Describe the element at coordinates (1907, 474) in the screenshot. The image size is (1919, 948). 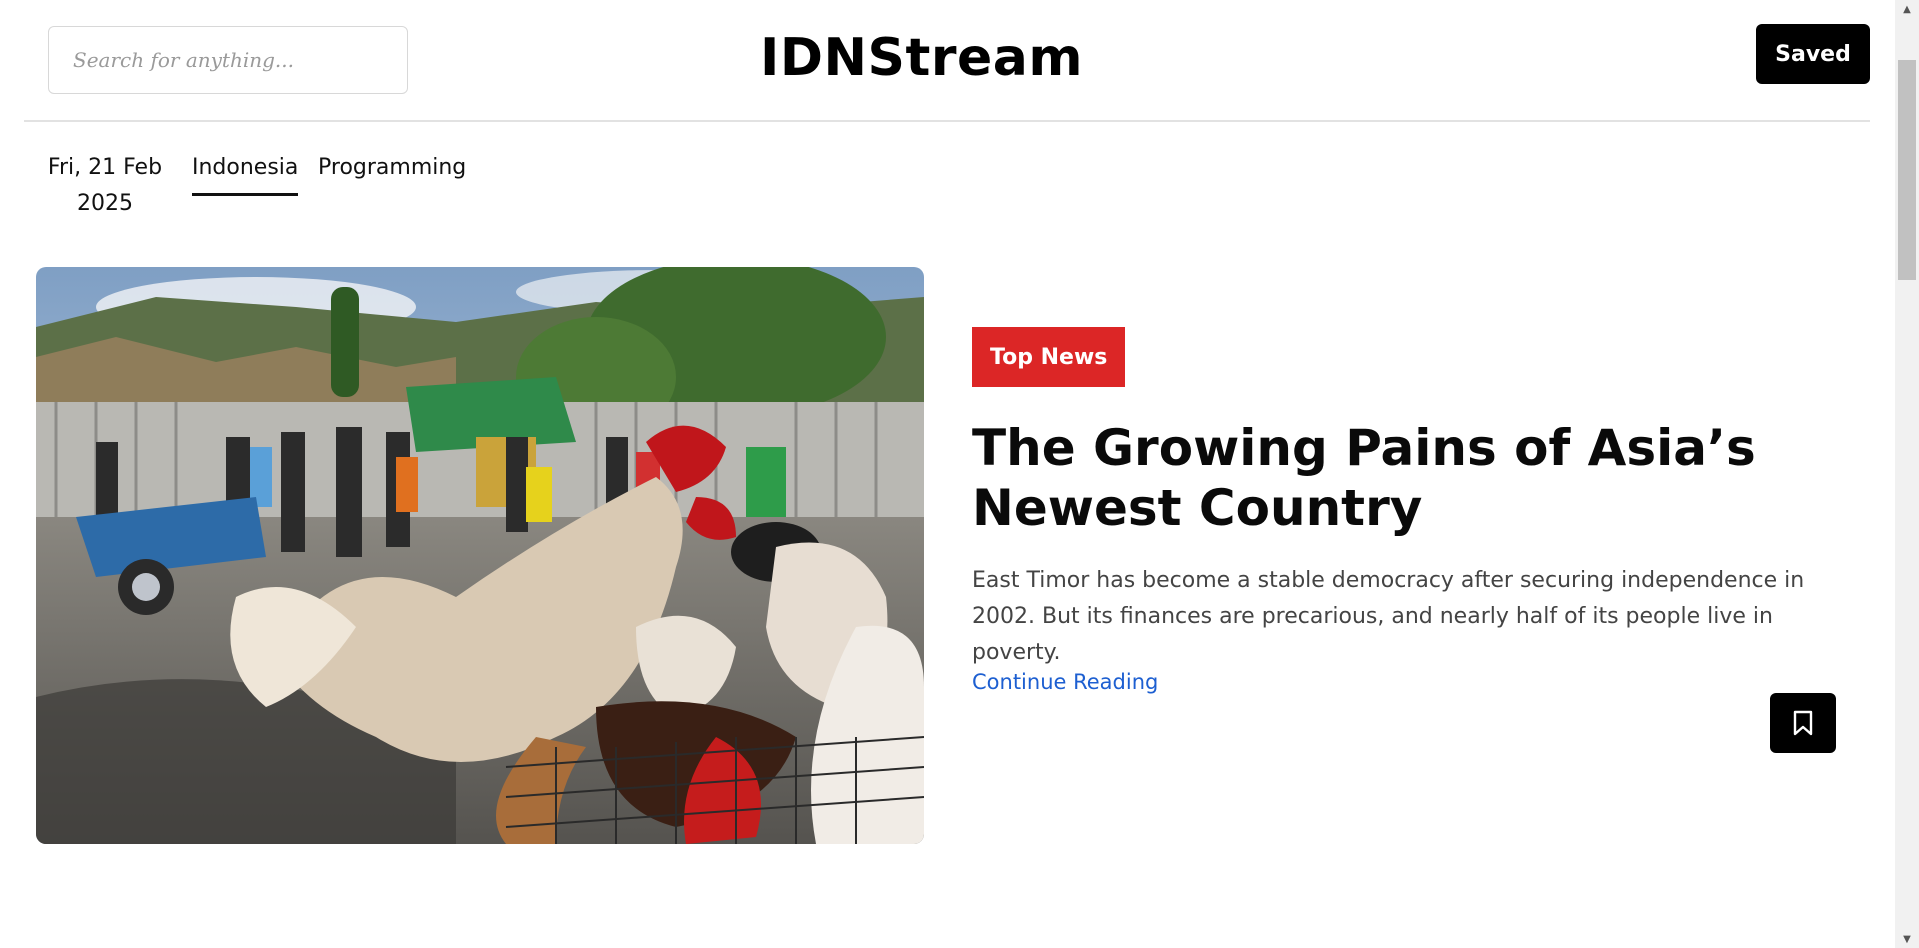
I see `vertical-scrollbar: ▲ ▼` at that location.